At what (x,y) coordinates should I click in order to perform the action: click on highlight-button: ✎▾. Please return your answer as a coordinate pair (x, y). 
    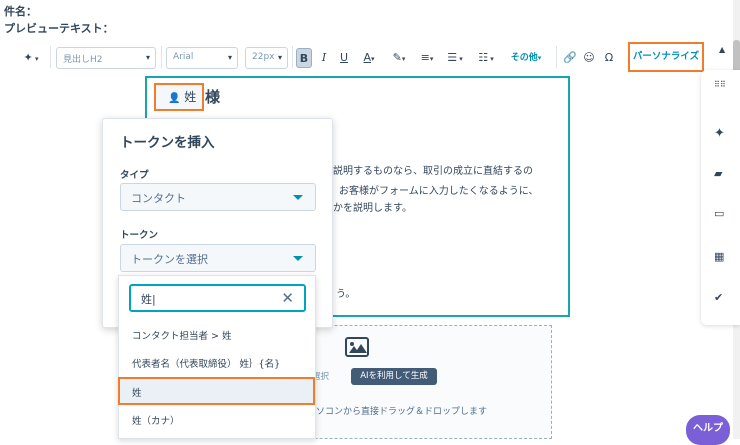
    Looking at the image, I should click on (399, 58).